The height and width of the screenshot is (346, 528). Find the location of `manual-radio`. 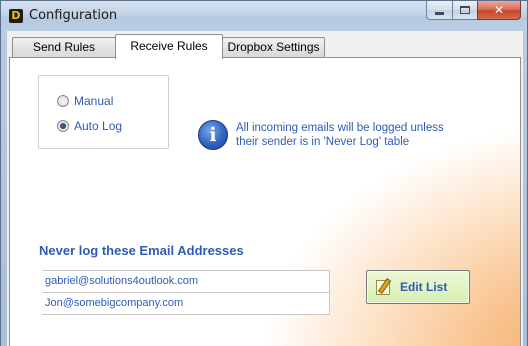

manual-radio is located at coordinates (63, 101).